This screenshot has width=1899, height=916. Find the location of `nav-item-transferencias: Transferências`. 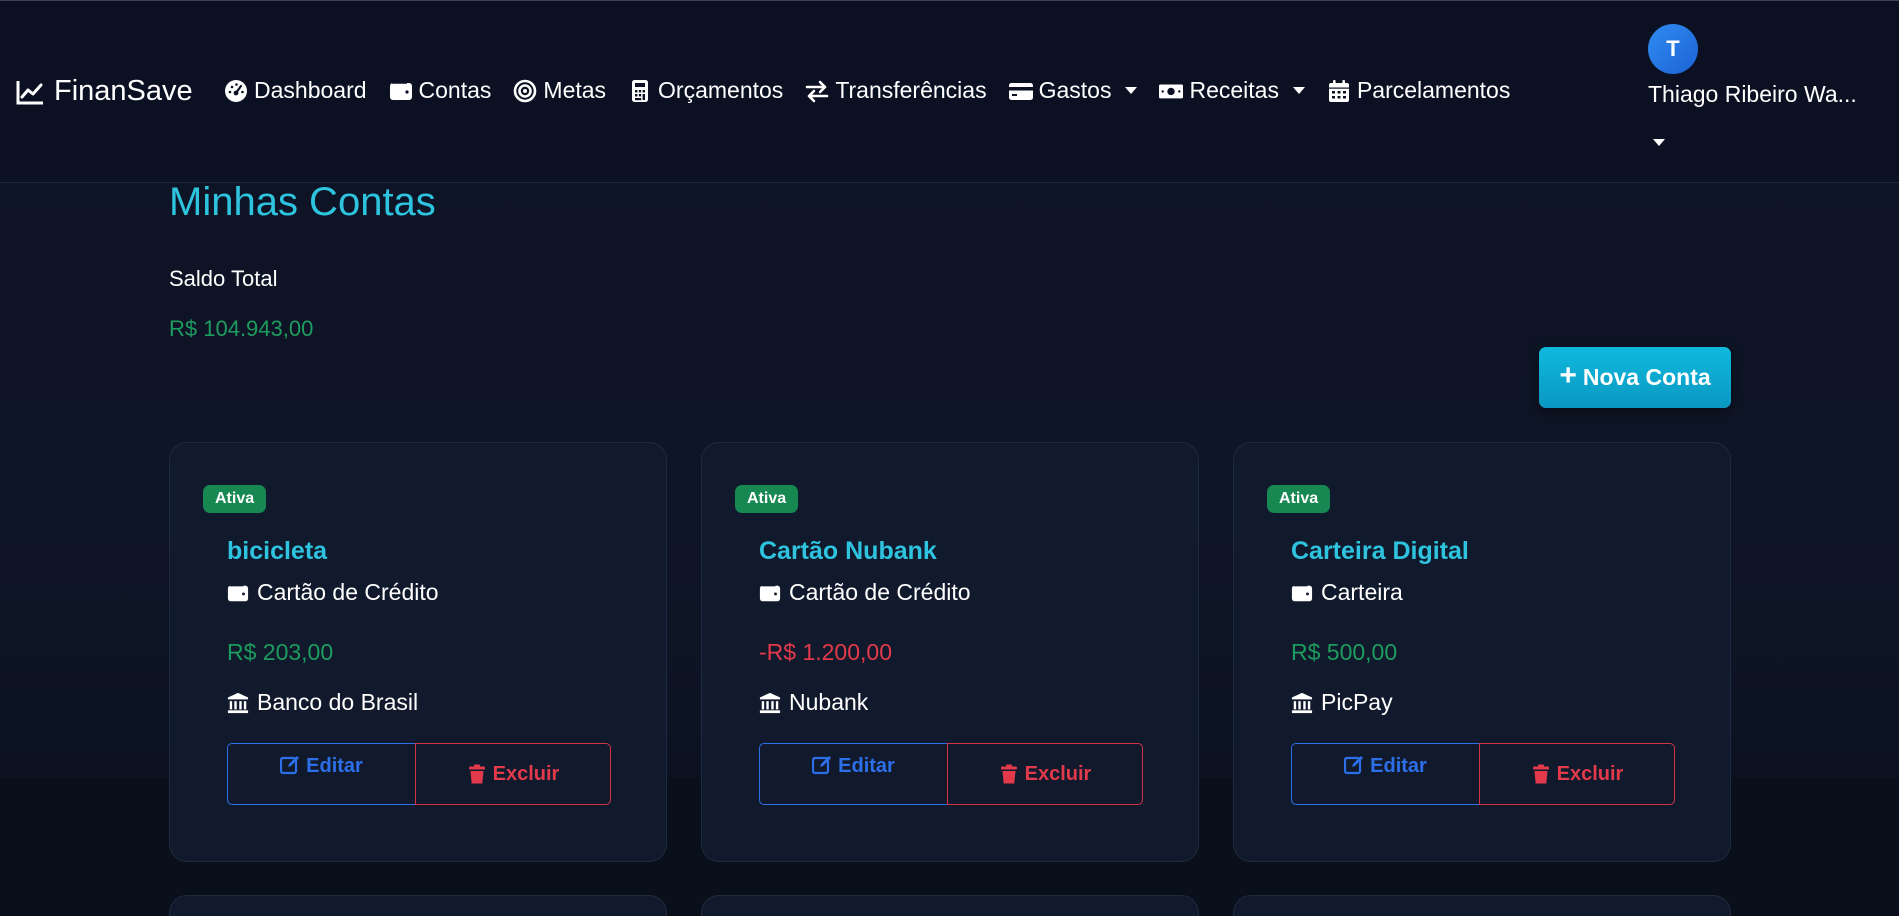

nav-item-transferencias: Transferências is located at coordinates (896, 90).